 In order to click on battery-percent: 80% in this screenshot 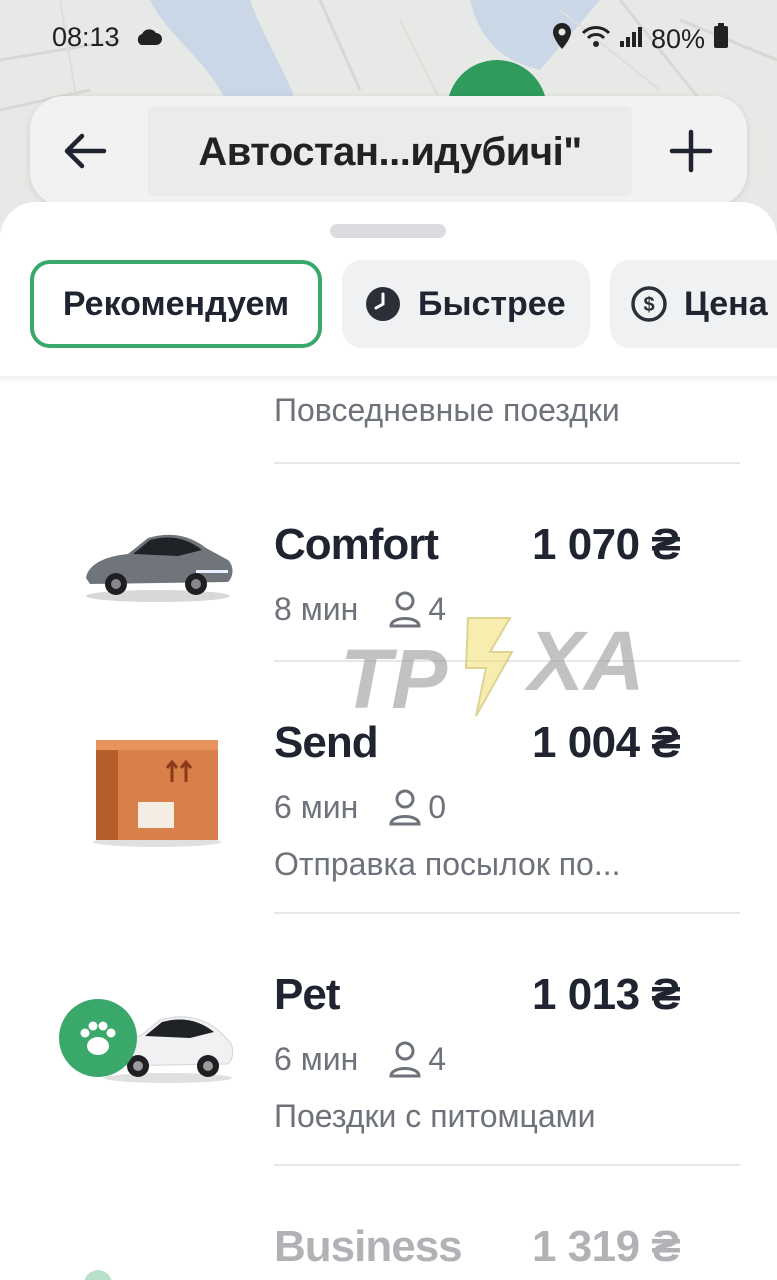, I will do `click(677, 39)`.